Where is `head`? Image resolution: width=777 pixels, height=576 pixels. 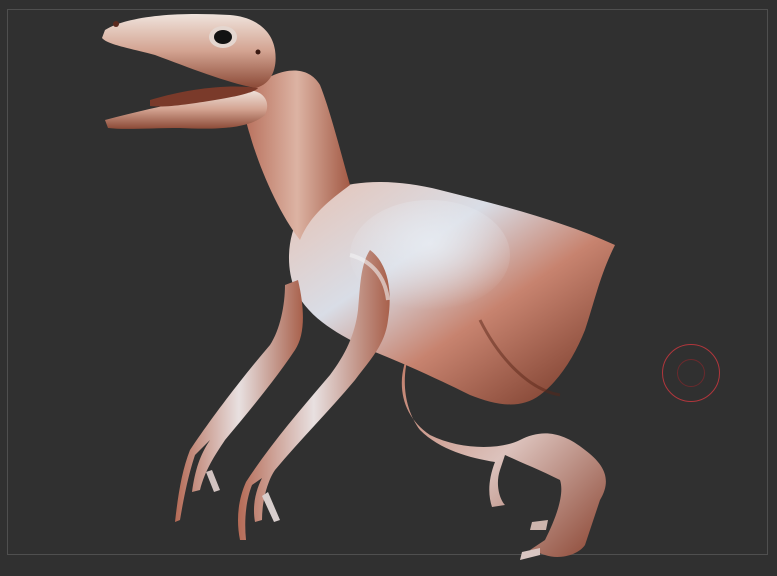
head is located at coordinates (189, 71).